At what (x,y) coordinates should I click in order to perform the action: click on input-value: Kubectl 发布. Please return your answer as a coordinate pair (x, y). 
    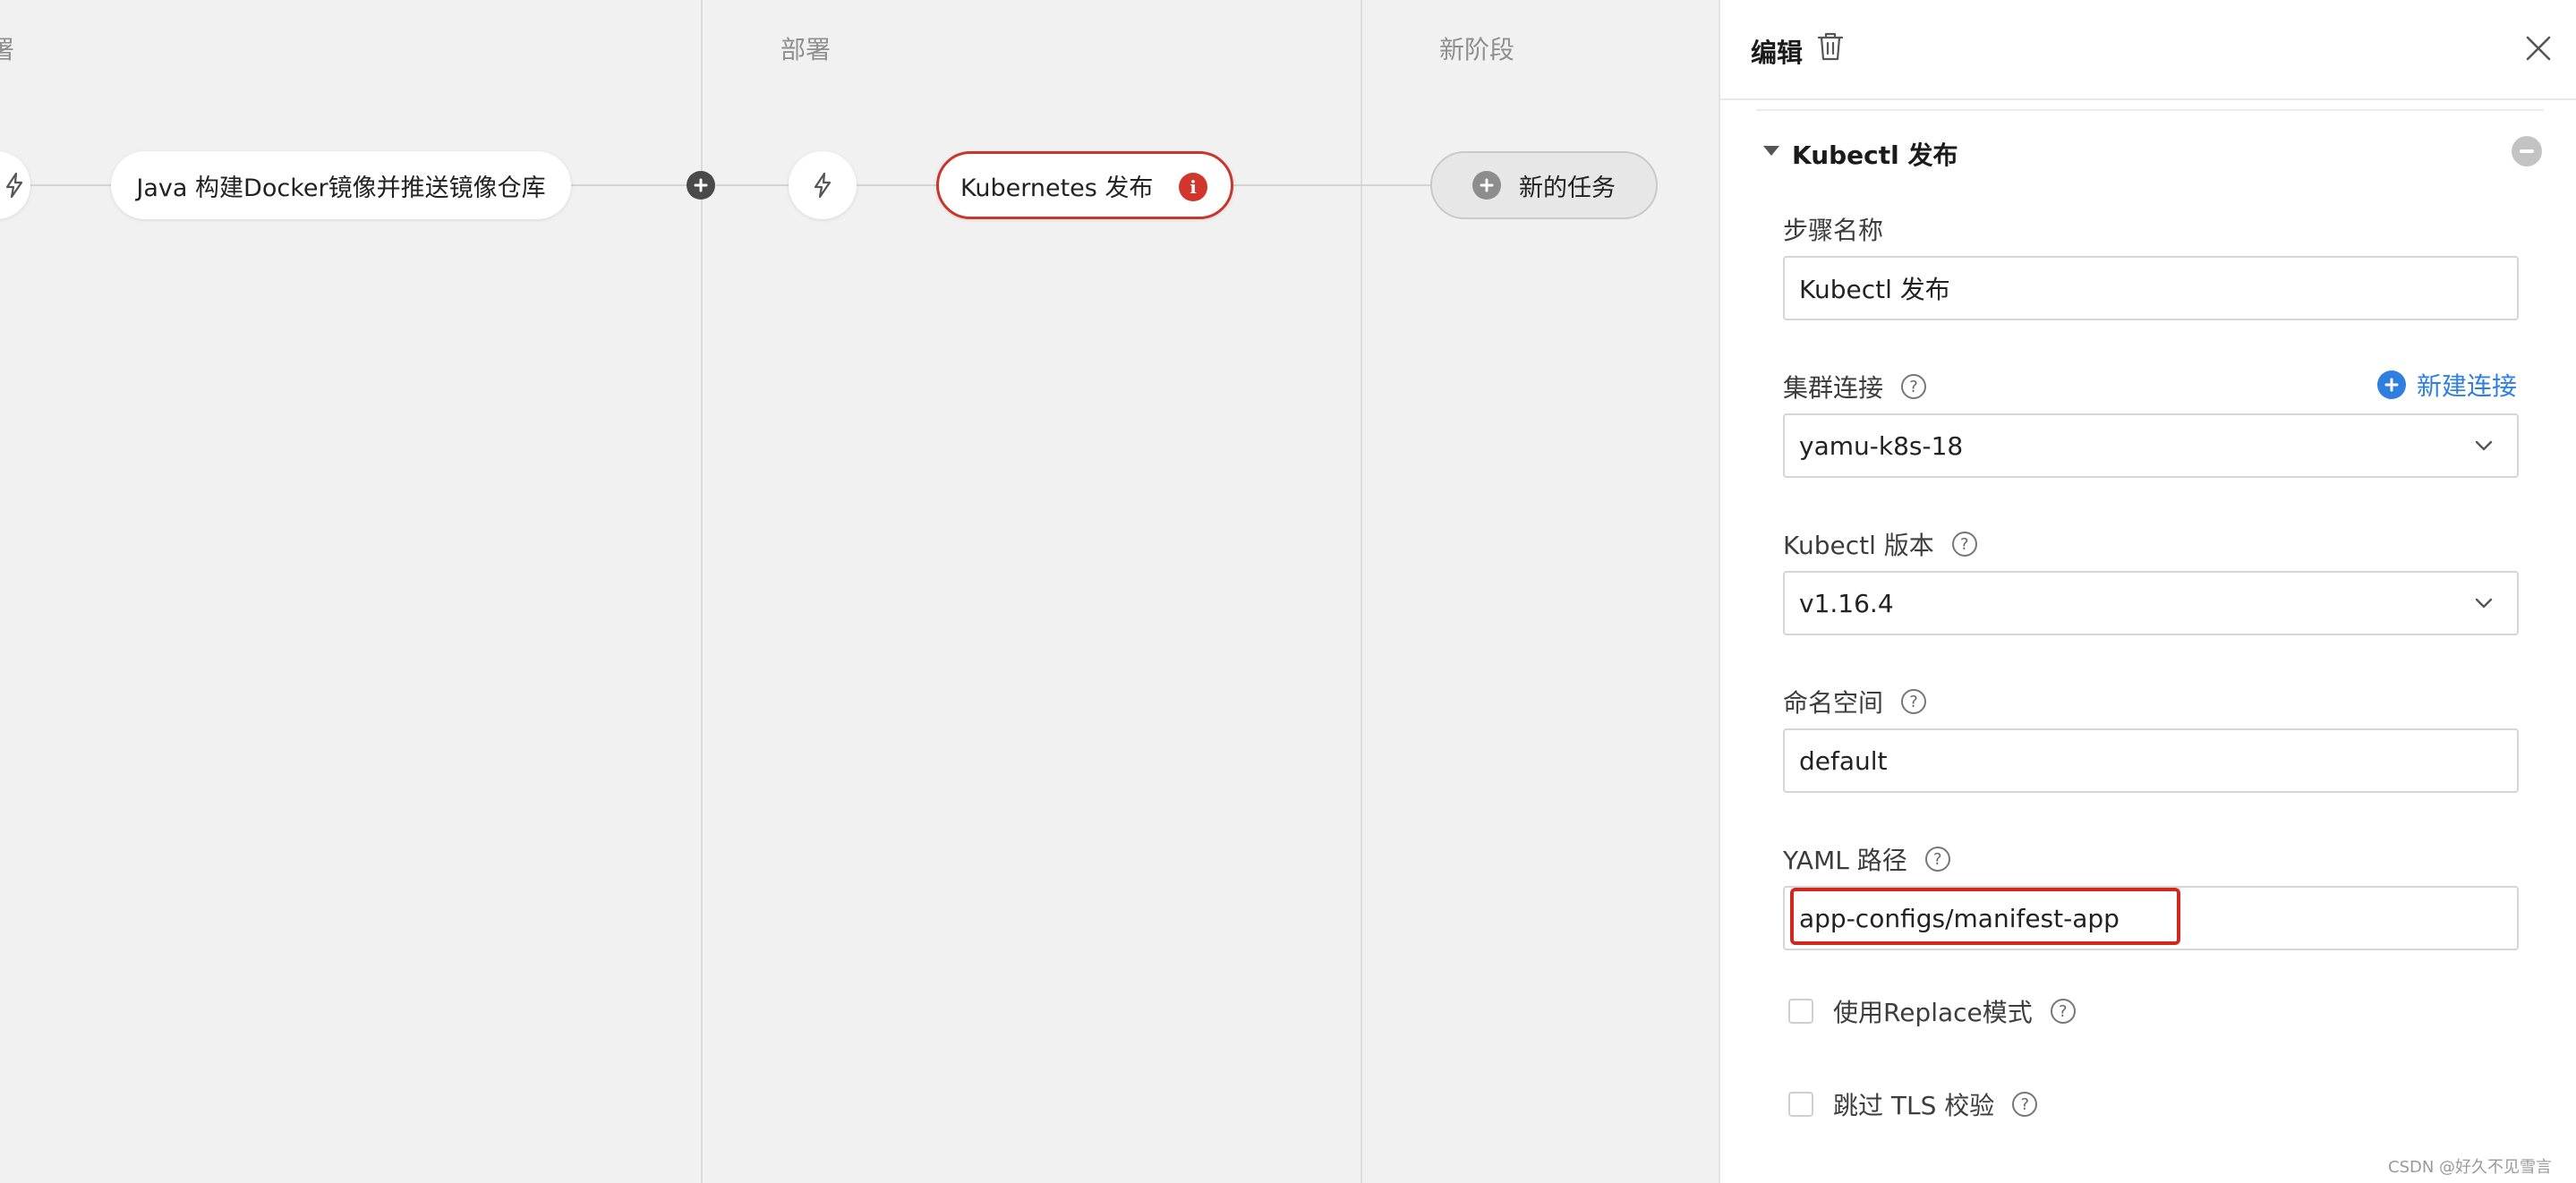
    Looking at the image, I should click on (1874, 289).